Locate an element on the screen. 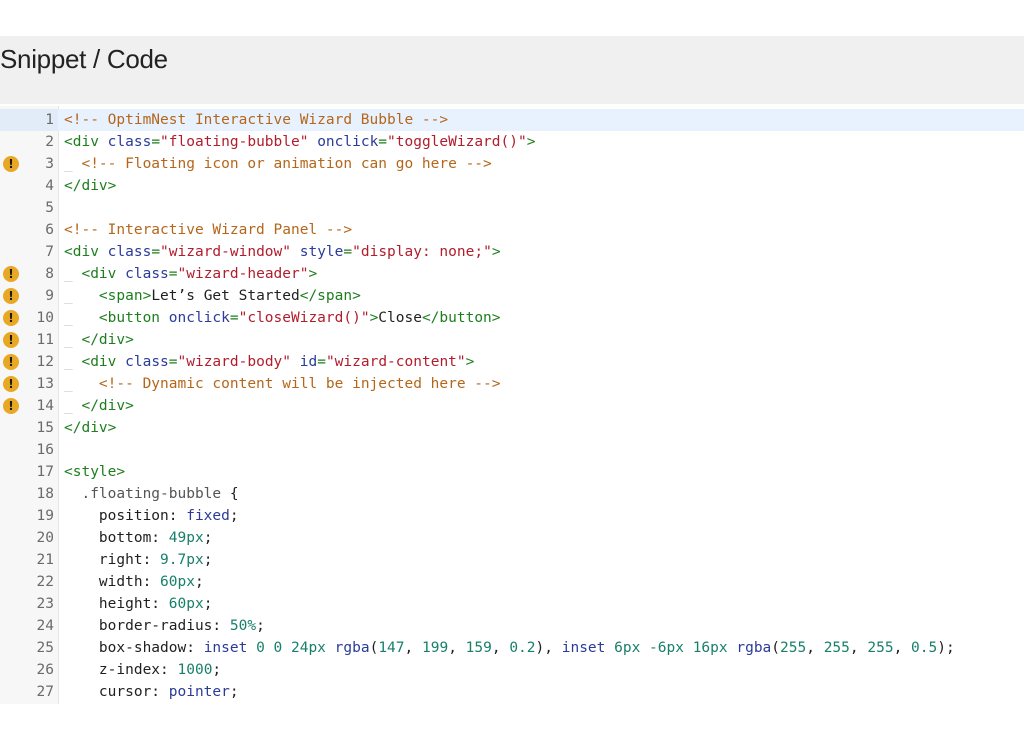  code-line: ! 14 _ </div> is located at coordinates (512, 406).